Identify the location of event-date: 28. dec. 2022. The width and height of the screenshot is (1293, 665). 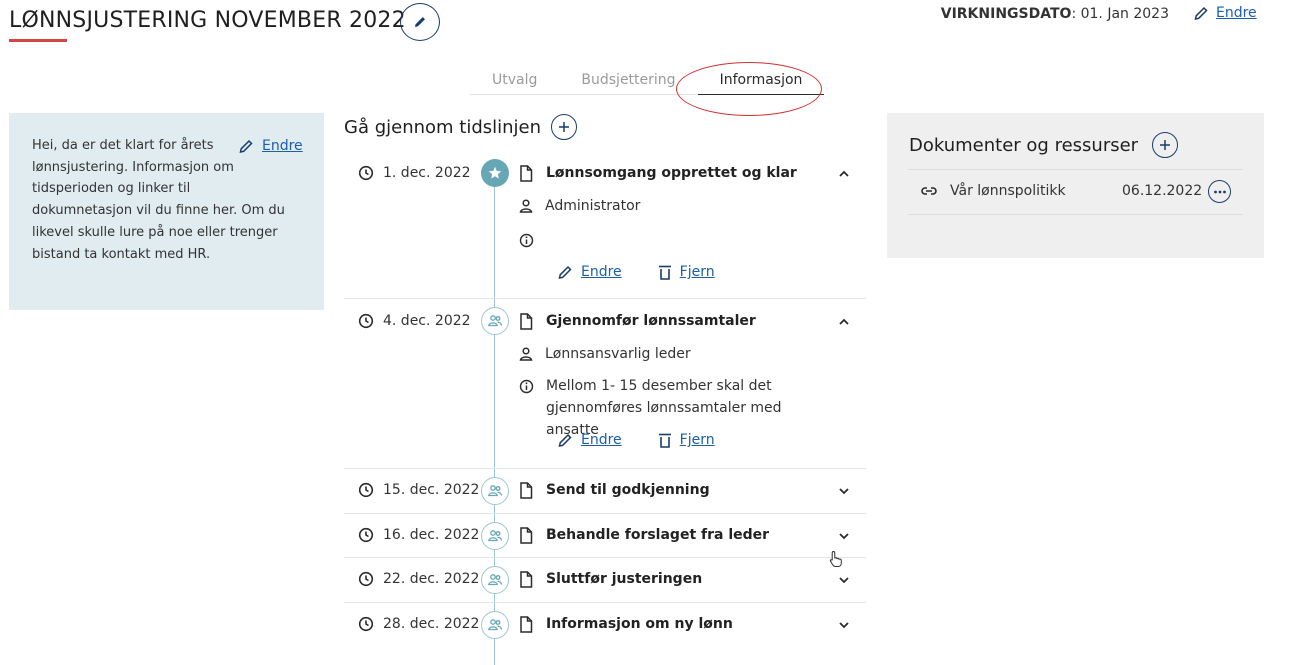
(418, 624).